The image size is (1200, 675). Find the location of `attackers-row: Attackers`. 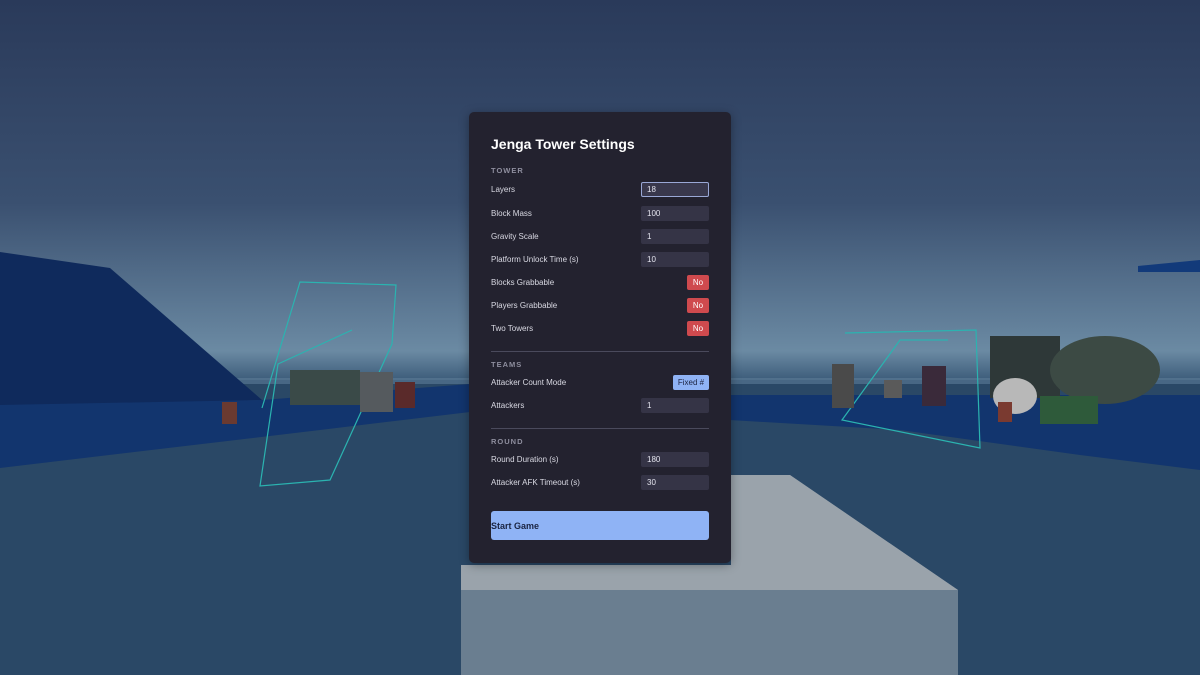

attackers-row: Attackers is located at coordinates (600, 405).